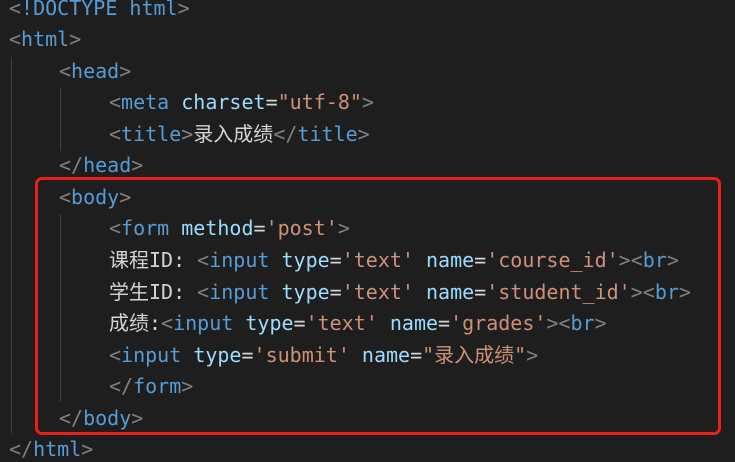 The image size is (735, 462). What do you see at coordinates (223, 102) in the screenshot?
I see `code-token: charset` at bounding box center [223, 102].